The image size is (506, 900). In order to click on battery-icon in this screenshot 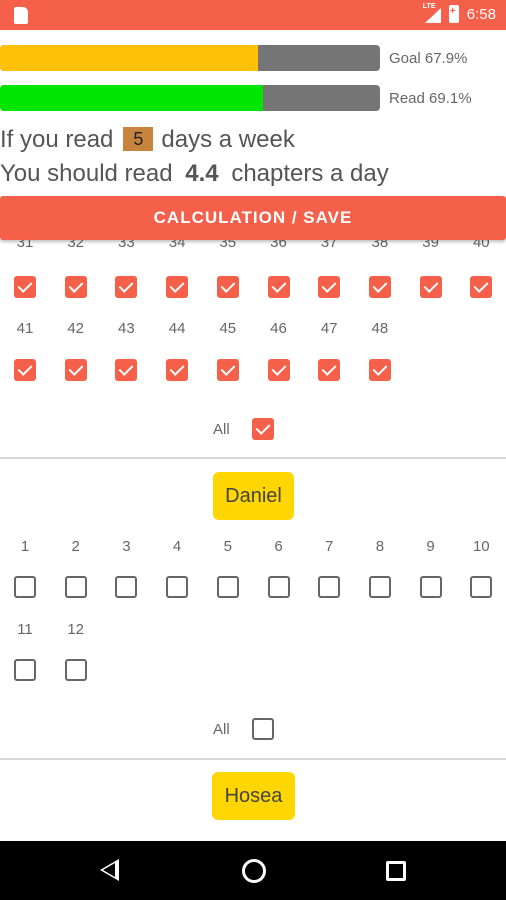, I will do `click(453, 14)`.